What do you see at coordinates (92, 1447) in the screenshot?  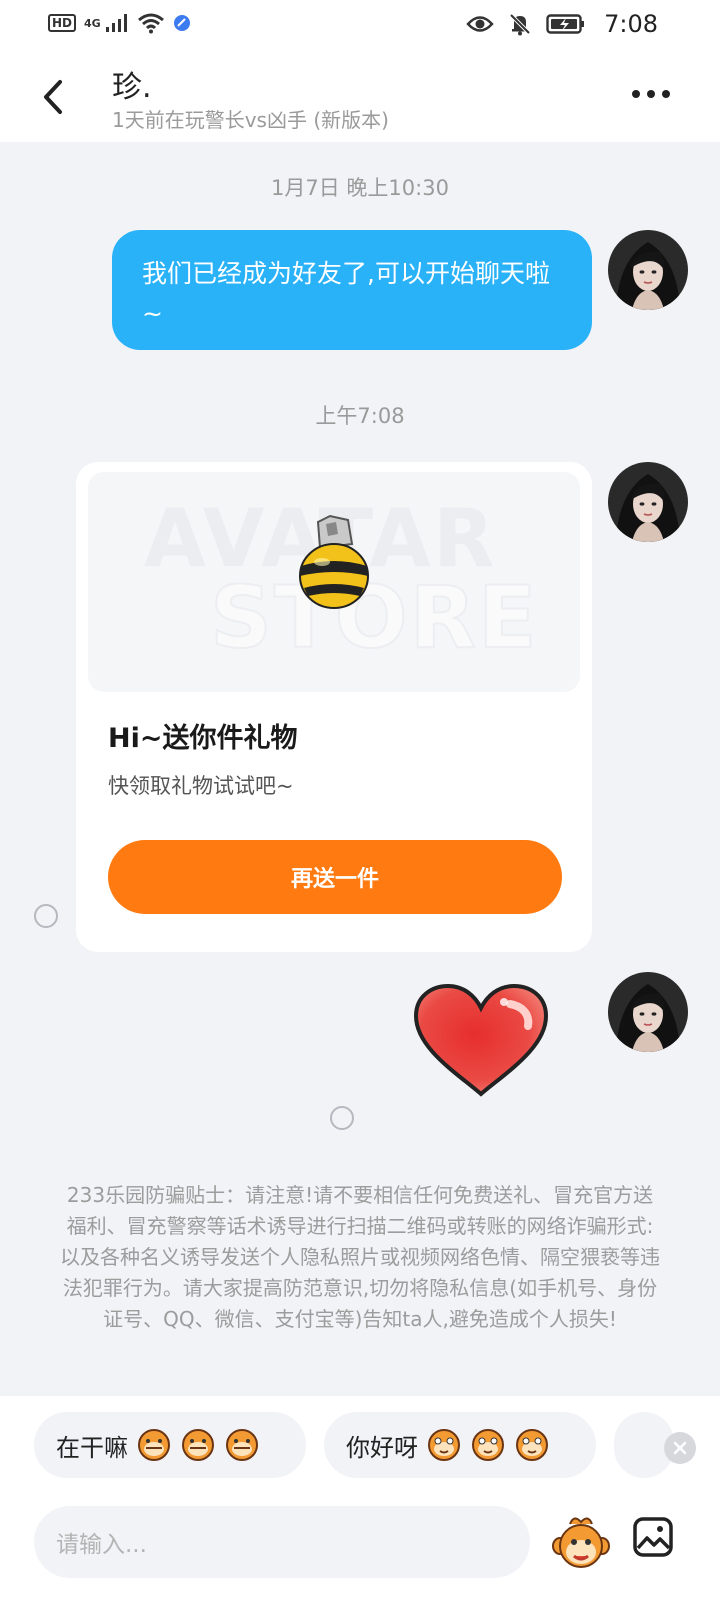 I see `quick-reply-label: 在干嘛` at bounding box center [92, 1447].